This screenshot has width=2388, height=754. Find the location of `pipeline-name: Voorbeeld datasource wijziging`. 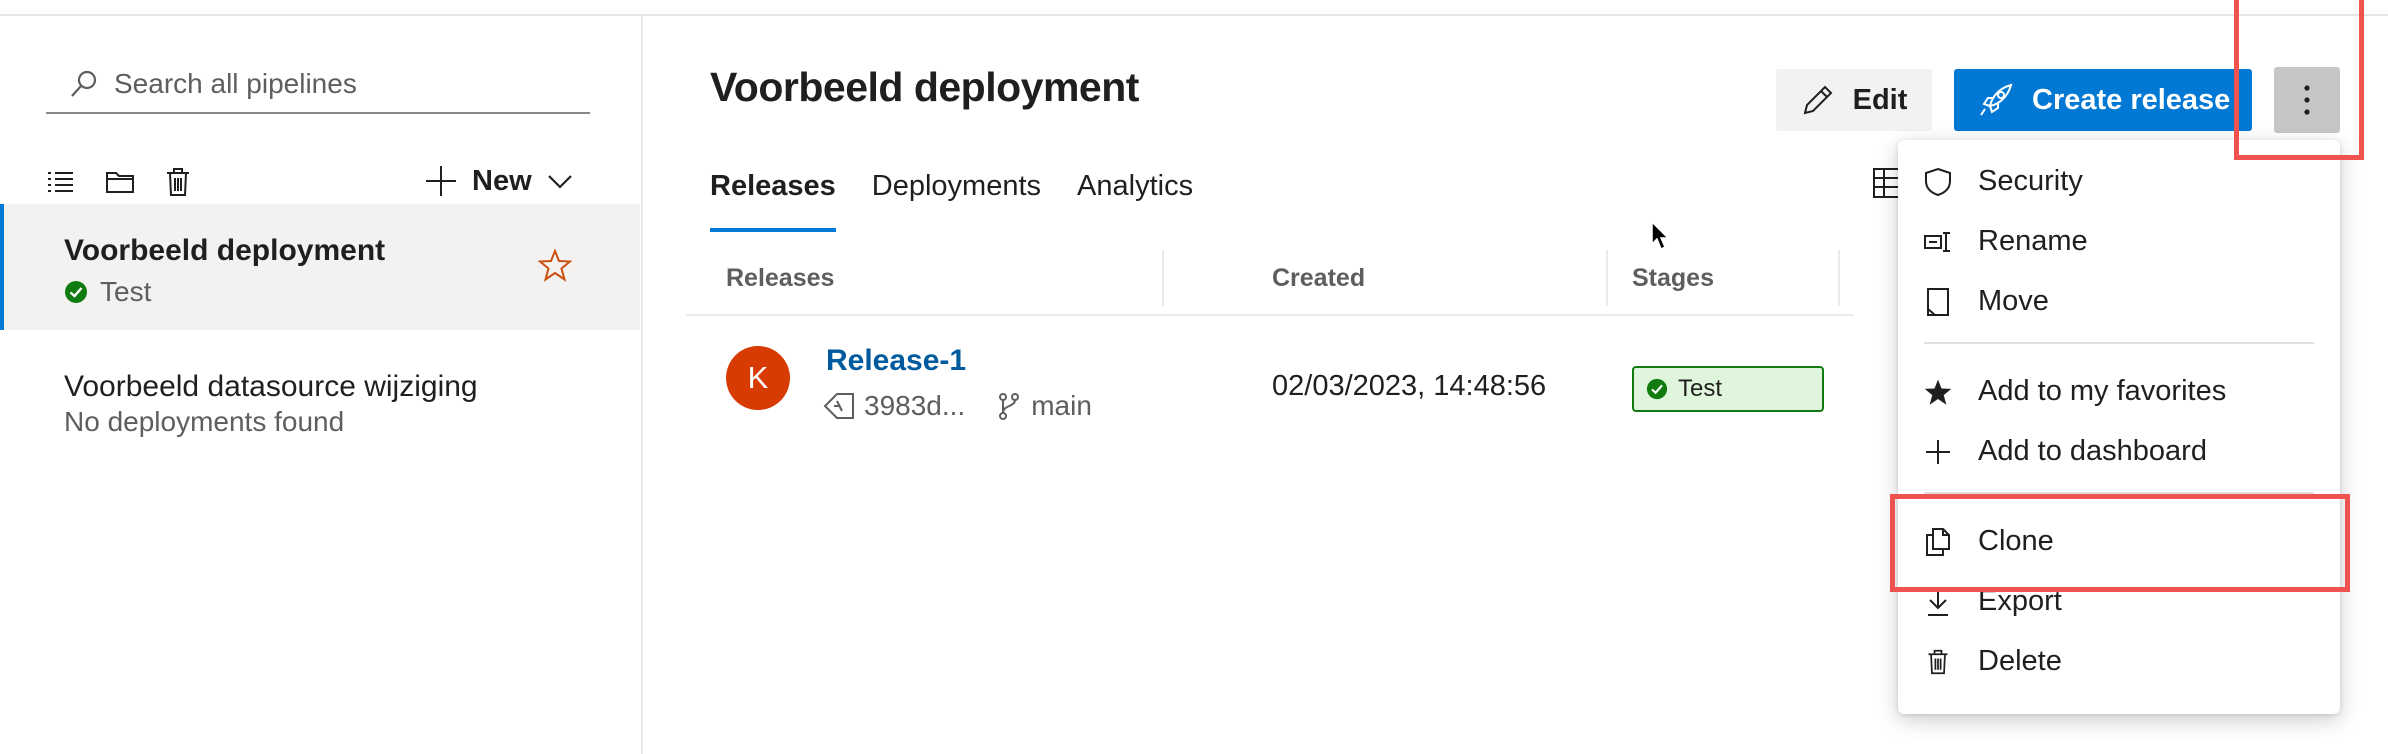

pipeline-name: Voorbeeld datasource wijziging is located at coordinates (271, 386).